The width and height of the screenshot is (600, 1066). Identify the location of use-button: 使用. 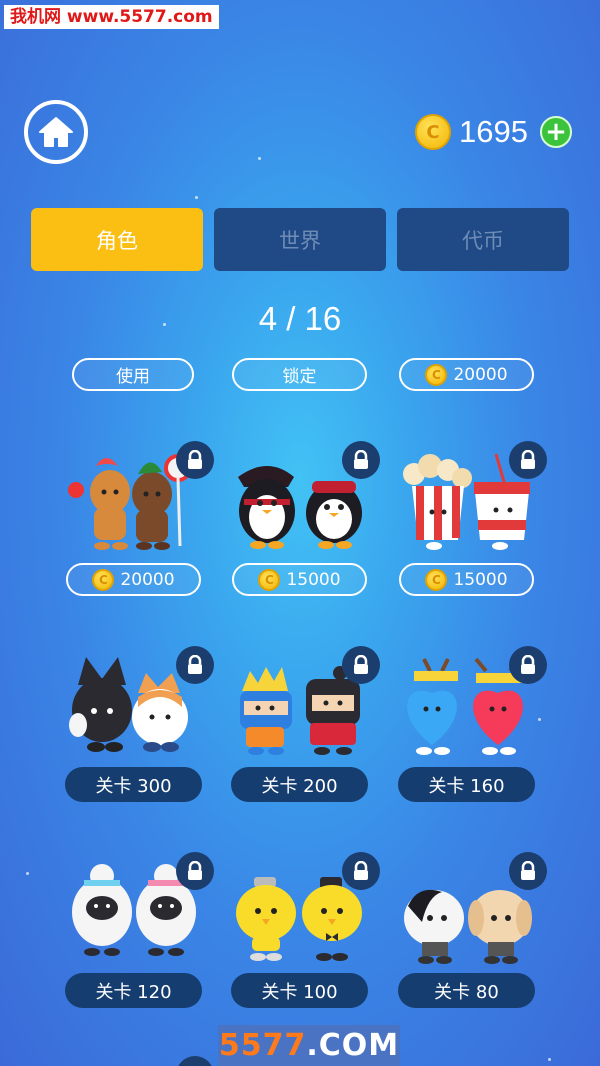
(133, 374).